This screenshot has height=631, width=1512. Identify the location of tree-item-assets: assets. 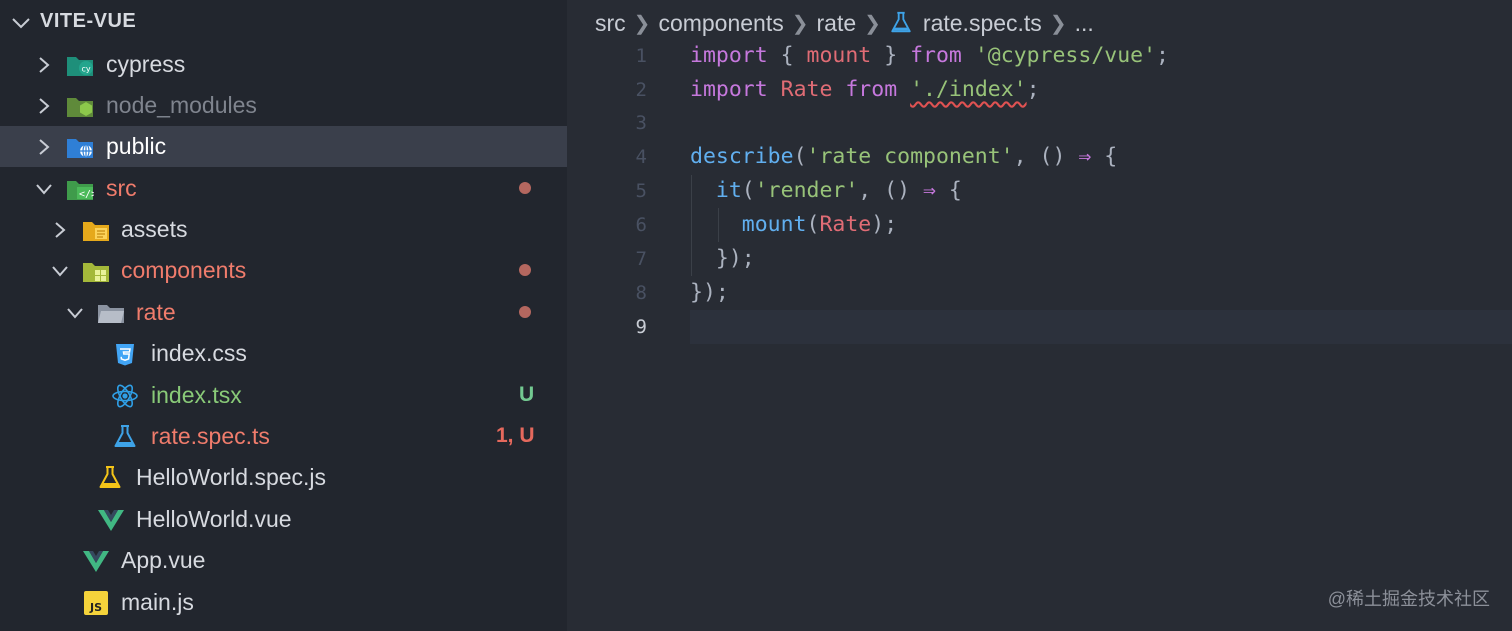
(283, 229).